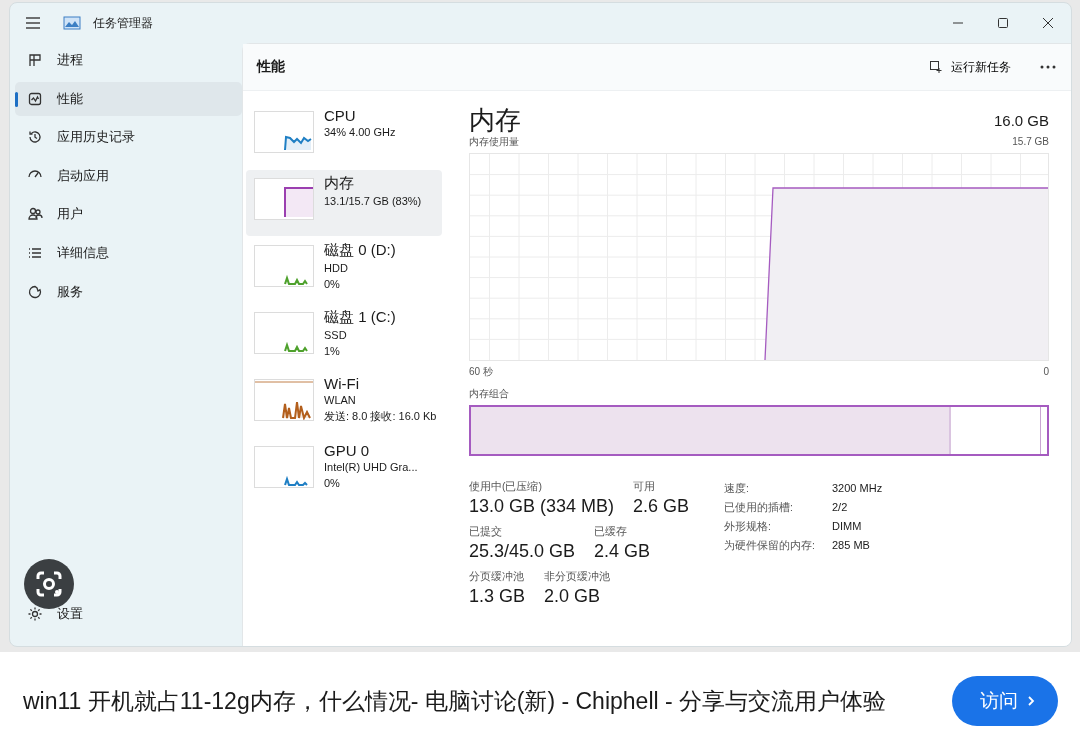 Image resolution: width=1080 pixels, height=750 pixels. Describe the element at coordinates (35, 98) in the screenshot. I see `chart-icon` at that location.